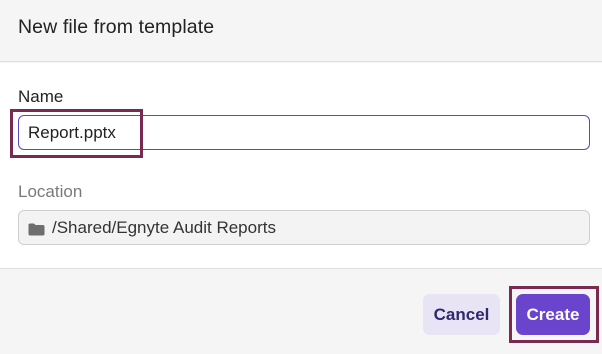 Image resolution: width=602 pixels, height=354 pixels. What do you see at coordinates (164, 227) in the screenshot?
I see `location-value: /Shared/Egnyte Audit Reports` at bounding box center [164, 227].